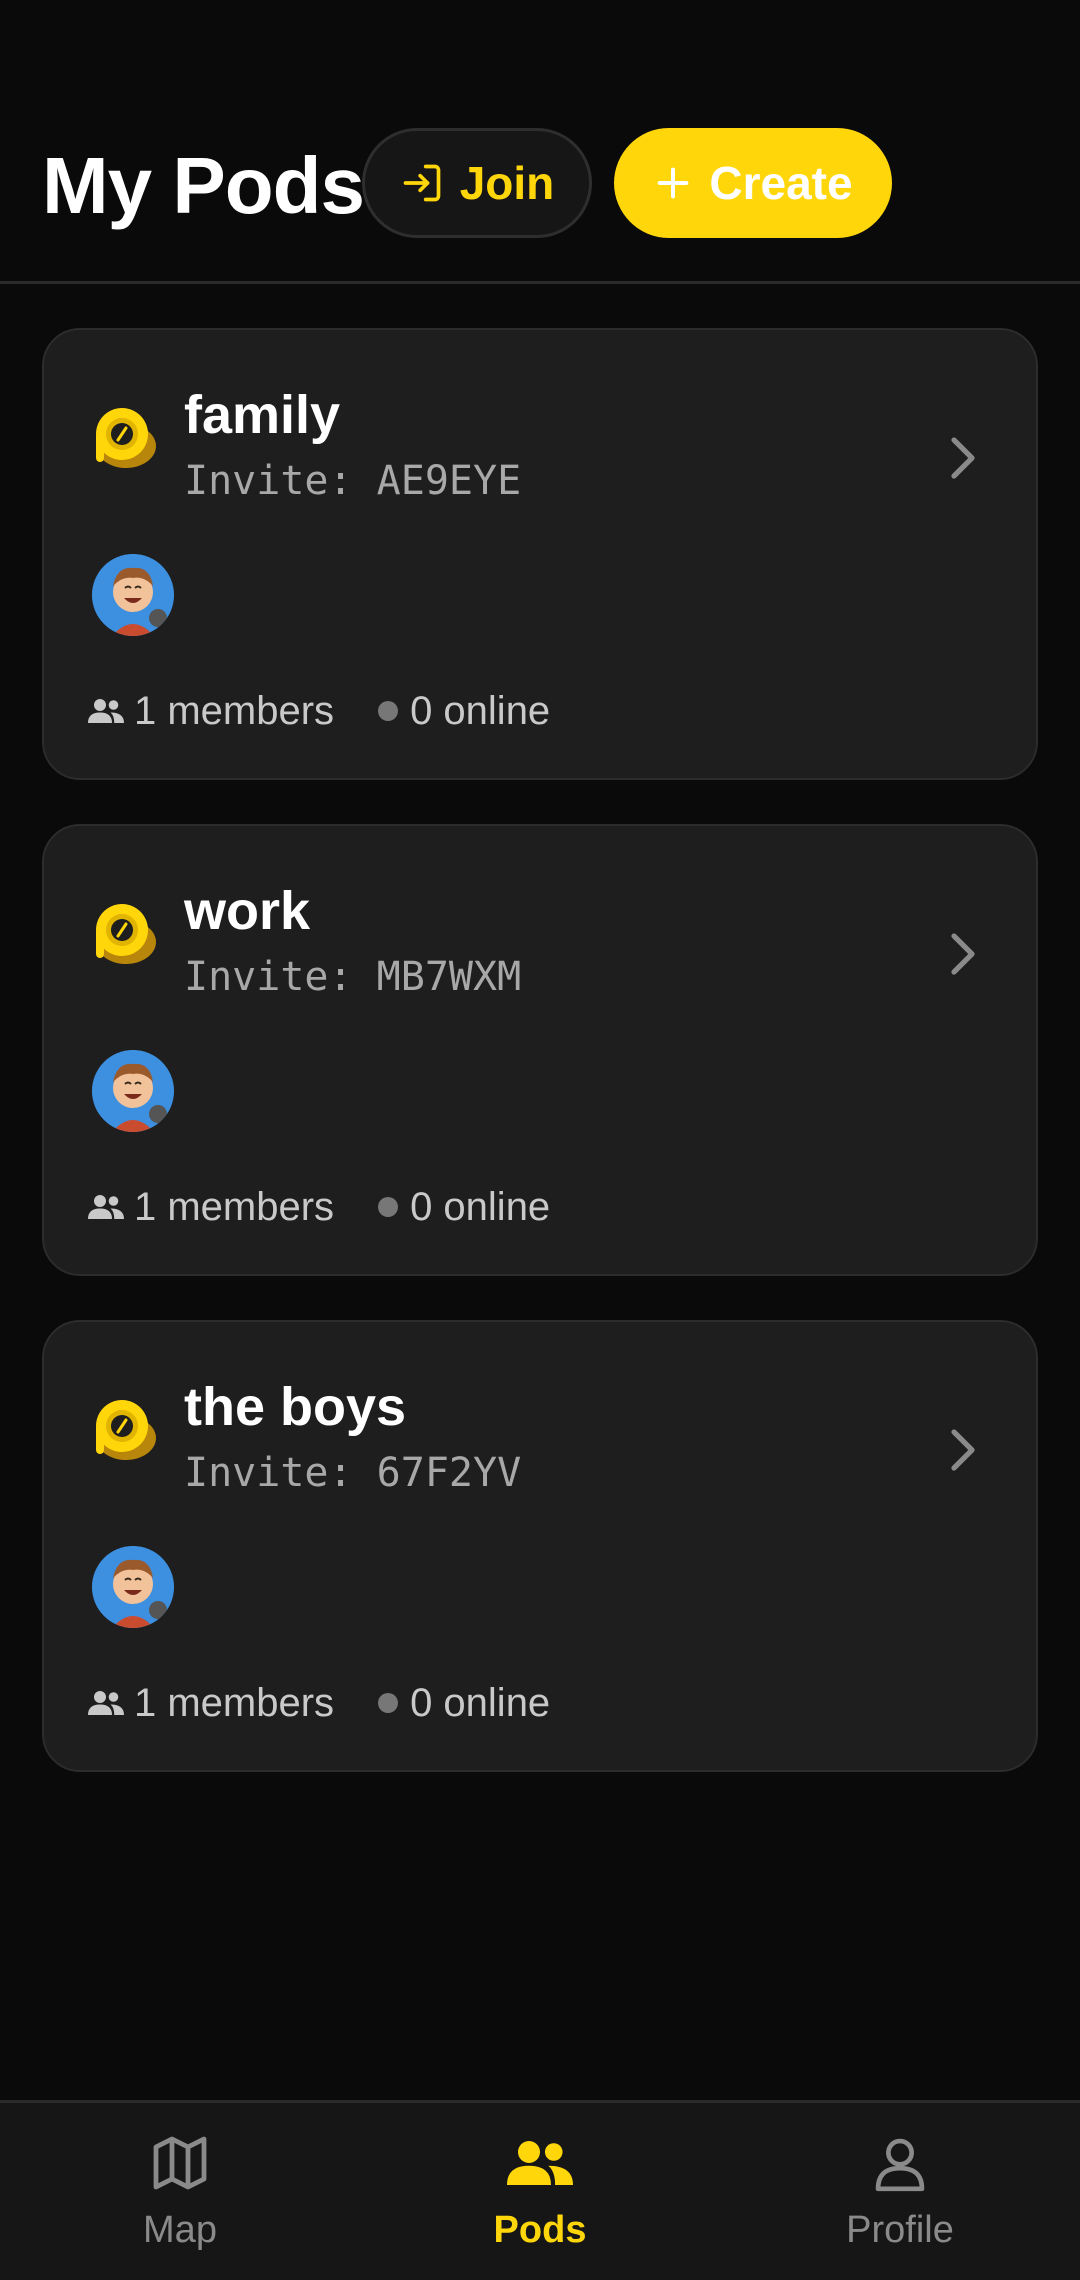 The height and width of the screenshot is (2280, 1080). What do you see at coordinates (422, 183) in the screenshot?
I see `login-icon` at bounding box center [422, 183].